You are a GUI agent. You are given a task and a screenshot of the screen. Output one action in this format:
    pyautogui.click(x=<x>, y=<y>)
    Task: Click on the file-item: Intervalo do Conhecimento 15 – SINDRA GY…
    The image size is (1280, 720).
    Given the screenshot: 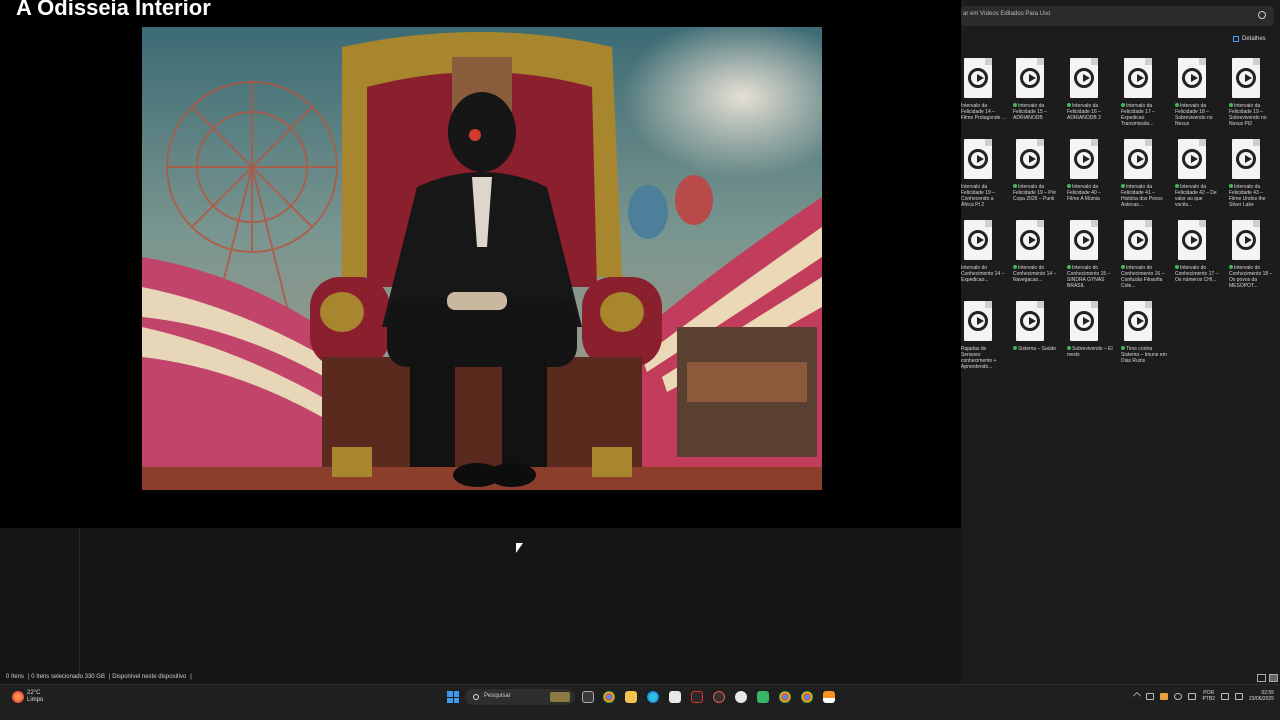 What is the action you would take?
    pyautogui.click(x=1092, y=257)
    